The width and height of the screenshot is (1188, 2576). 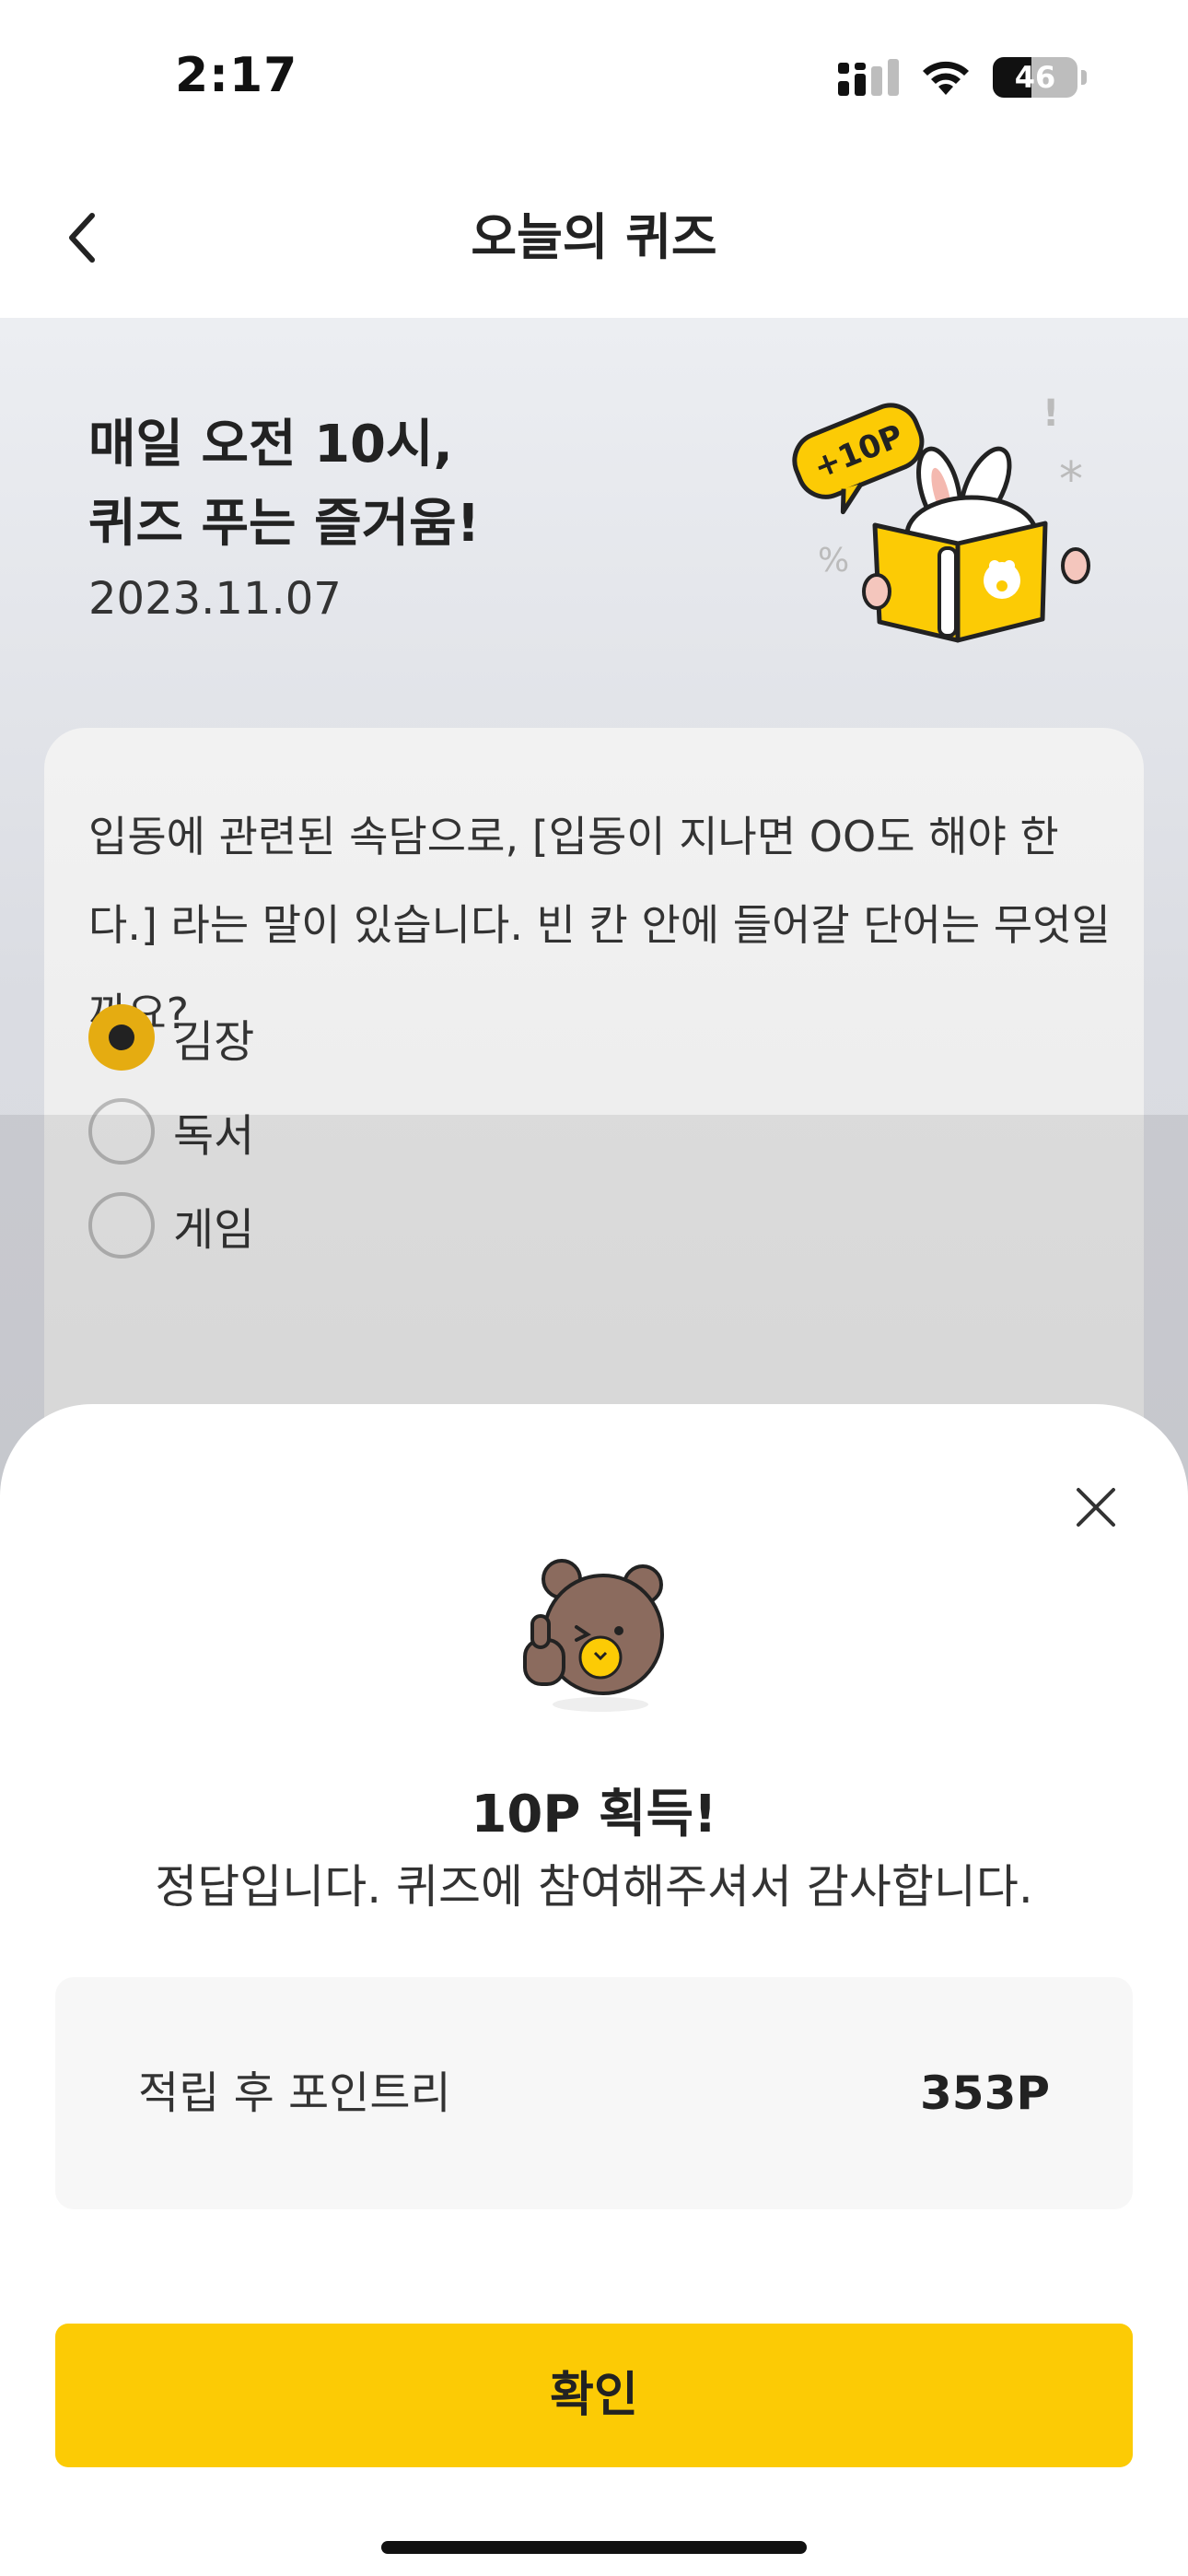 What do you see at coordinates (594, 2395) in the screenshot?
I see `confirm-button: 확인` at bounding box center [594, 2395].